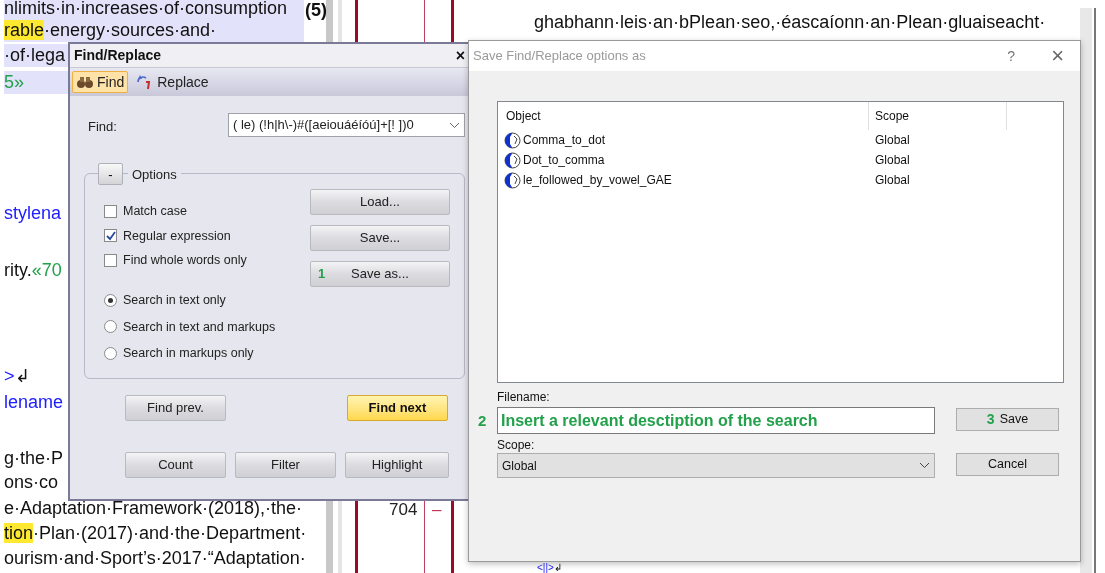 The width and height of the screenshot is (1105, 573). I want to click on document-text: nlimits·in·increases·of·consumption, so click(146, 9).